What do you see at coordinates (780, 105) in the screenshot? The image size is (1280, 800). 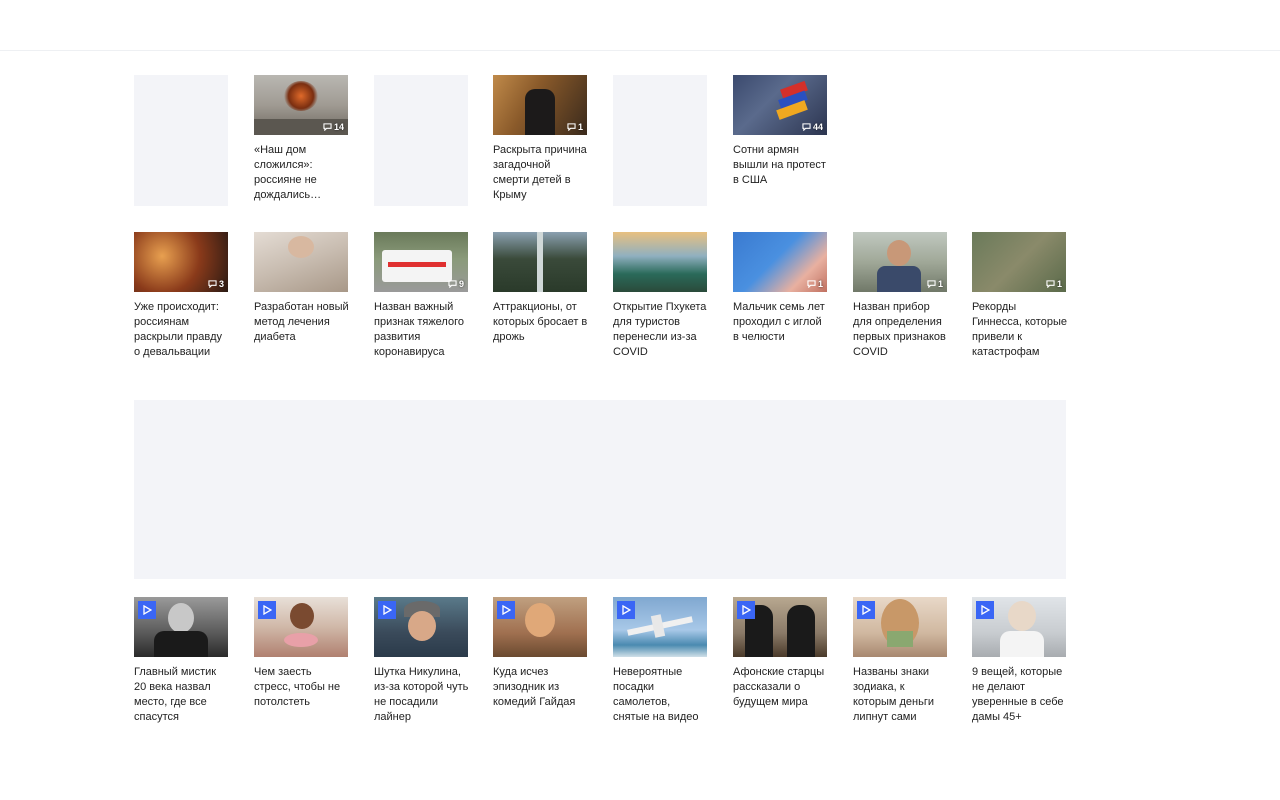 I see `news-thumbnail: 44` at bounding box center [780, 105].